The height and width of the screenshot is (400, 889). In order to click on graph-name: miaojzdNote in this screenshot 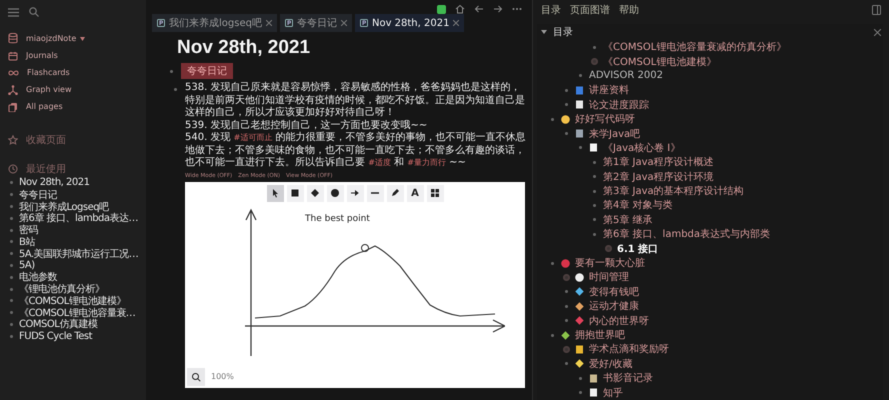, I will do `click(51, 38)`.